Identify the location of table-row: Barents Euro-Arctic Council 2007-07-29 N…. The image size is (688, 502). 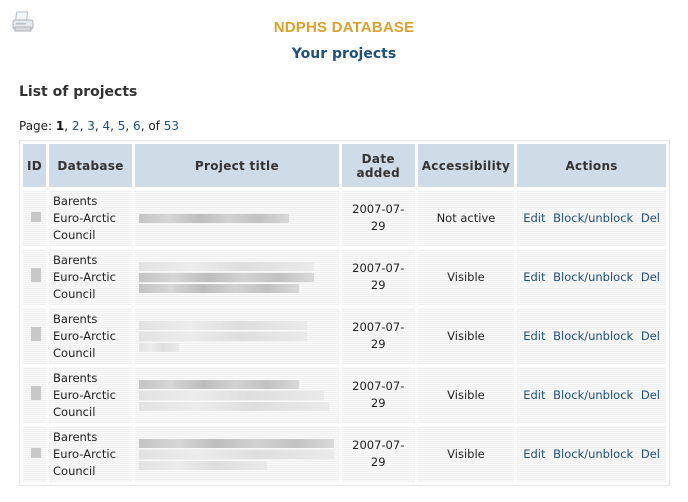
(344, 218).